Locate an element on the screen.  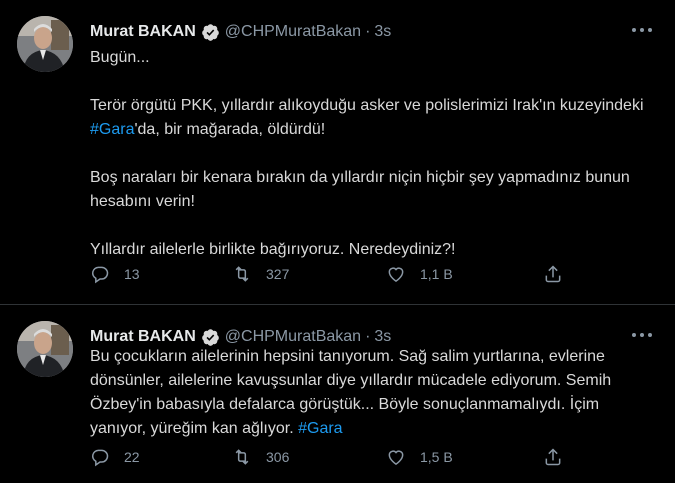
like-button: 1,1 B is located at coordinates (419, 274).